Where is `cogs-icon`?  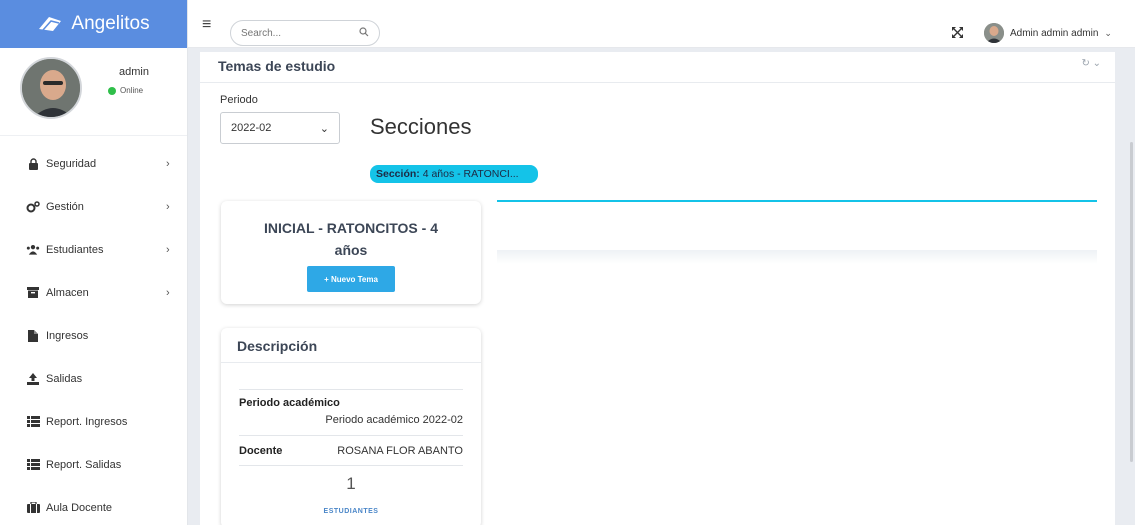 cogs-icon is located at coordinates (33, 207).